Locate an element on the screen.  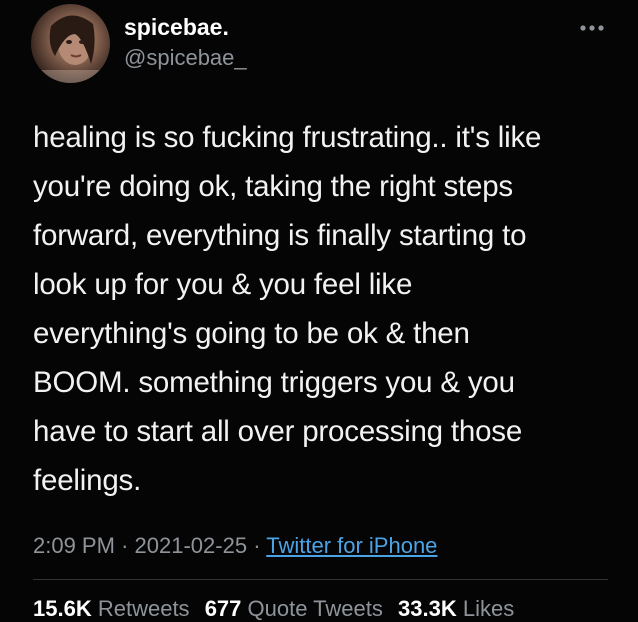
tweet-text-line: everything's going to be ok & then is located at coordinates (251, 333).